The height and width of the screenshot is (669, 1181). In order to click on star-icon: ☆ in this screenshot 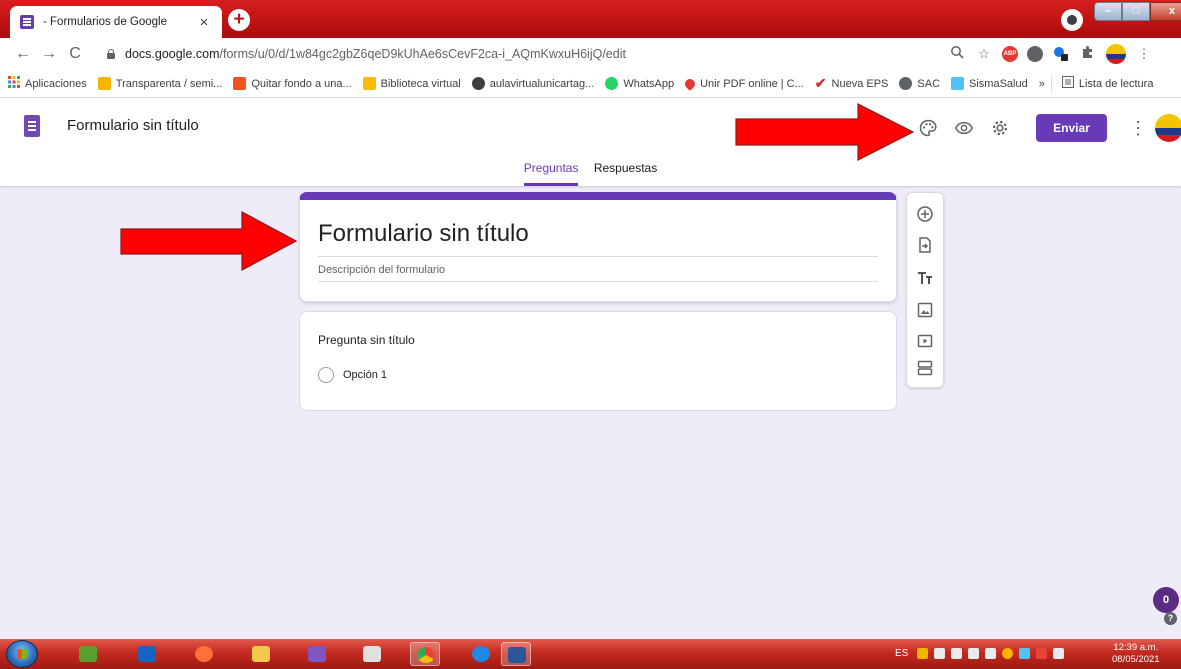, I will do `click(984, 54)`.